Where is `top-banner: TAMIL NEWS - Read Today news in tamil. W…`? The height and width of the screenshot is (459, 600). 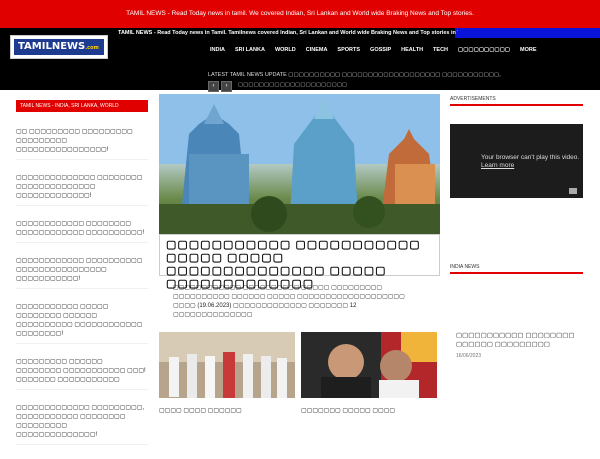
top-banner: TAMIL NEWS - Read Today news in tamil. W… is located at coordinates (300, 14).